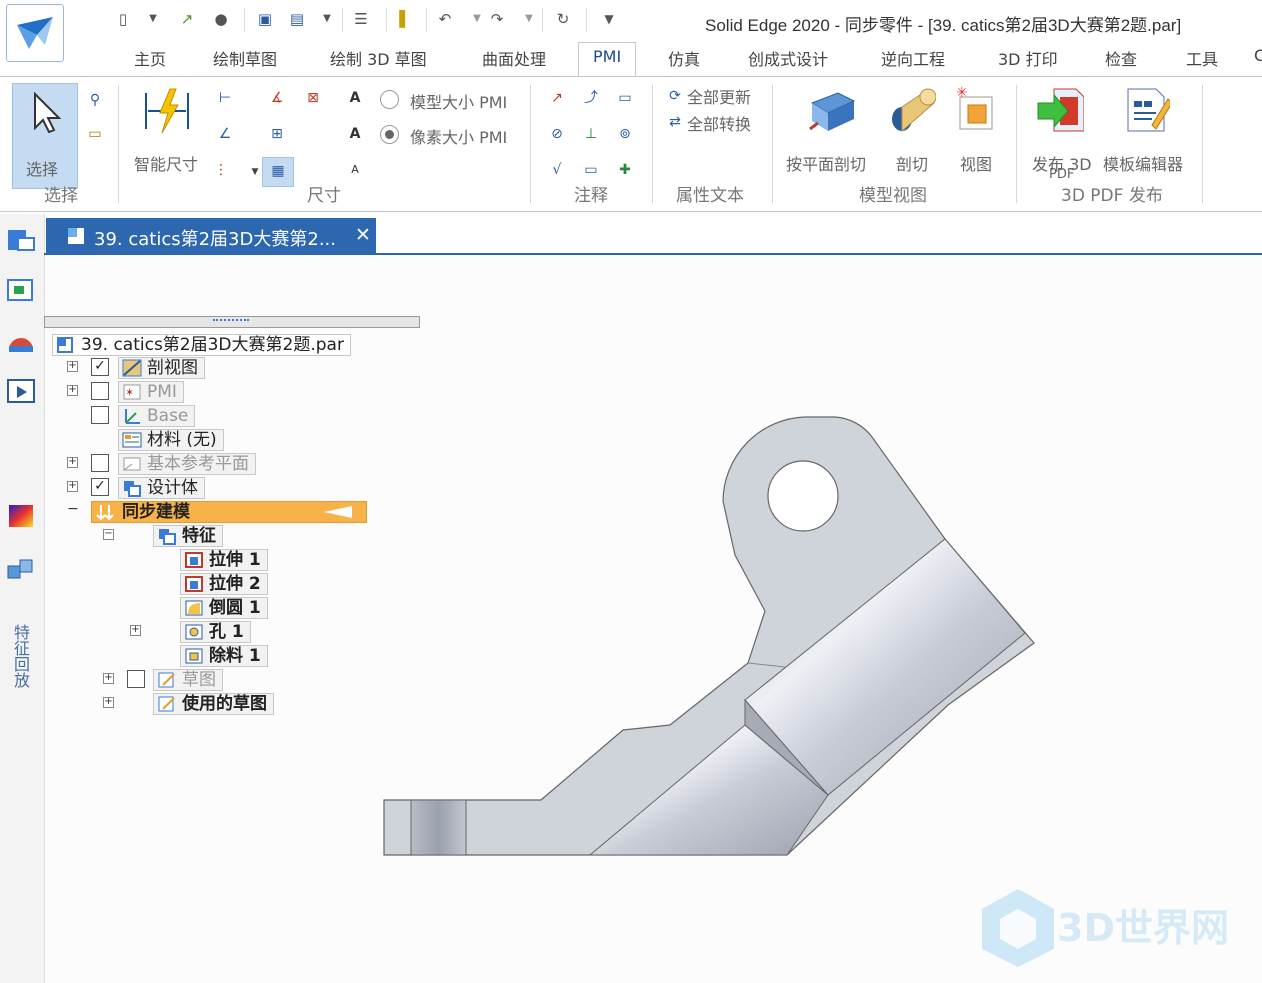 The width and height of the screenshot is (1262, 983). What do you see at coordinates (215, 632) in the screenshot?
I see `tree-item-hole-1: 孔 1` at bounding box center [215, 632].